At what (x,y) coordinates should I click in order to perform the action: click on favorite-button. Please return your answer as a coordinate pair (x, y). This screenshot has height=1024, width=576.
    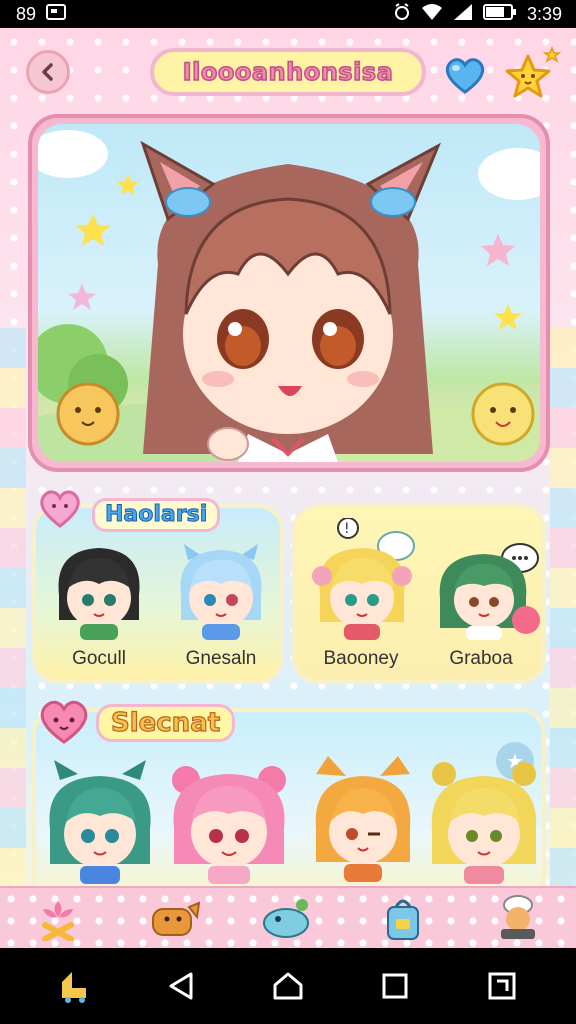
    Looking at the image, I should click on (465, 75).